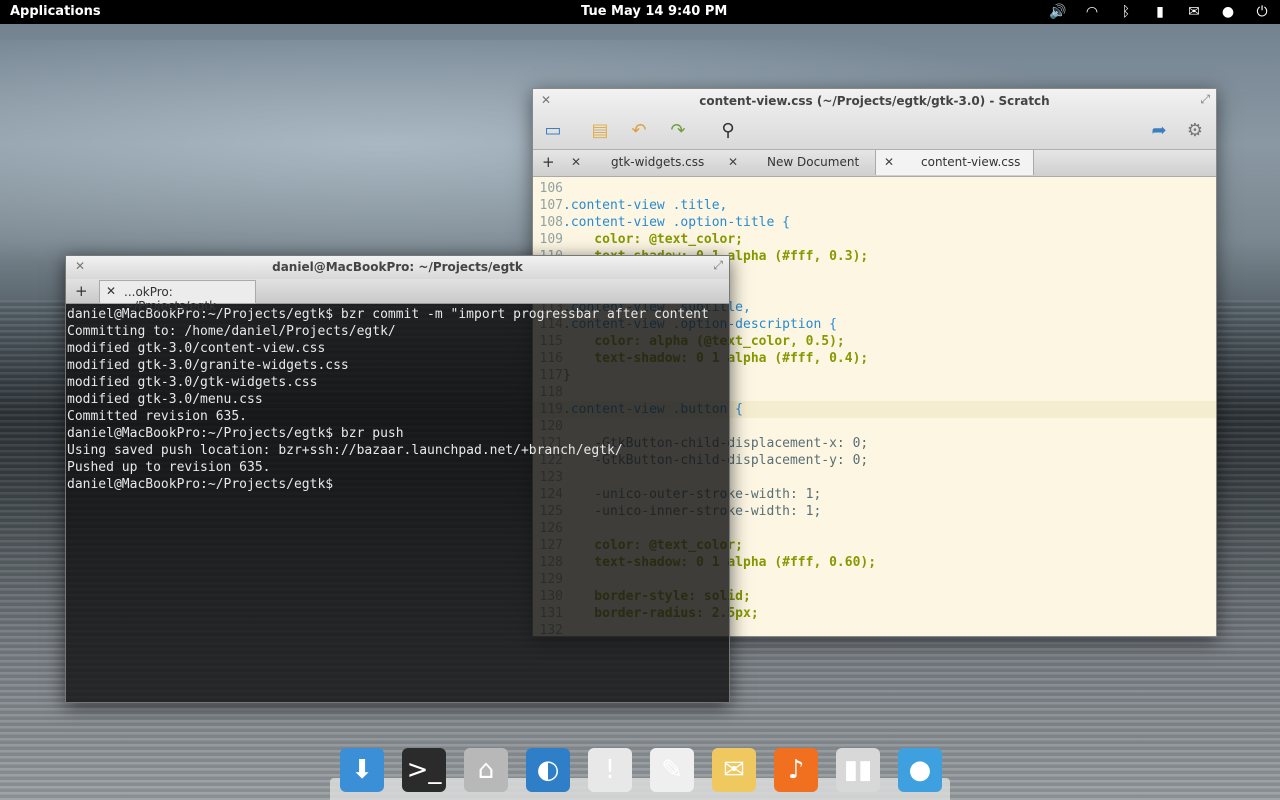  What do you see at coordinates (600, 130) in the screenshot?
I see `save-icon: ▤` at bounding box center [600, 130].